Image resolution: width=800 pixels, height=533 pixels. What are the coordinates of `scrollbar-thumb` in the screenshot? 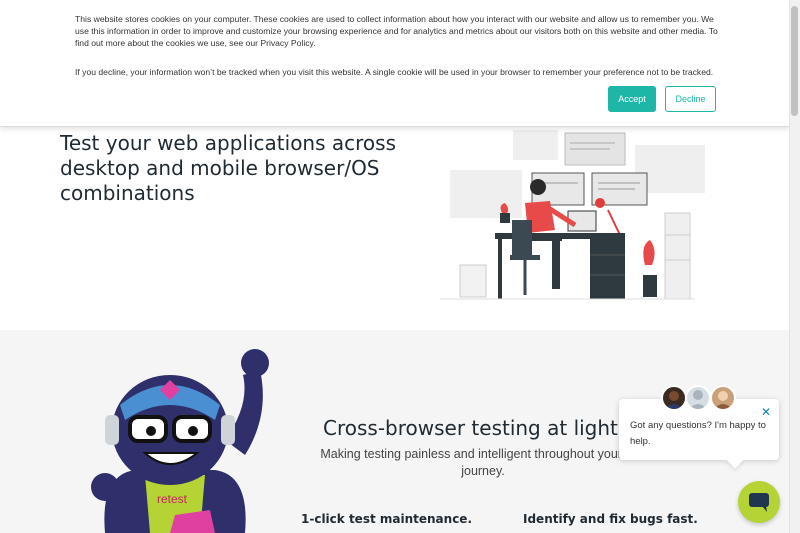 It's located at (794, 61).